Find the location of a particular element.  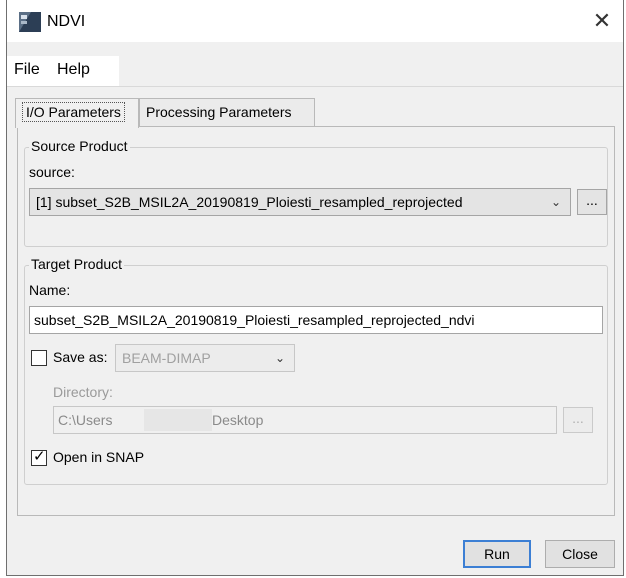

snap-app-icon is located at coordinates (30, 22).